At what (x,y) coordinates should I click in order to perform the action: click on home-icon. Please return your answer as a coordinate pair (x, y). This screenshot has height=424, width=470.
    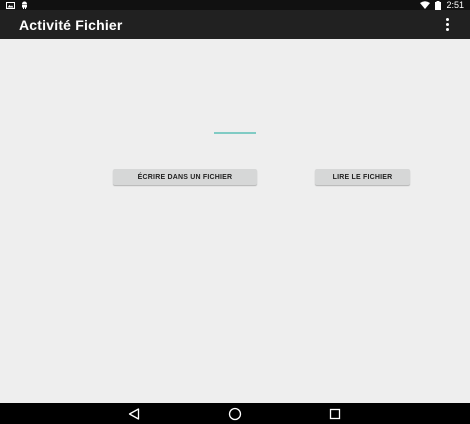
    Looking at the image, I should click on (235, 414).